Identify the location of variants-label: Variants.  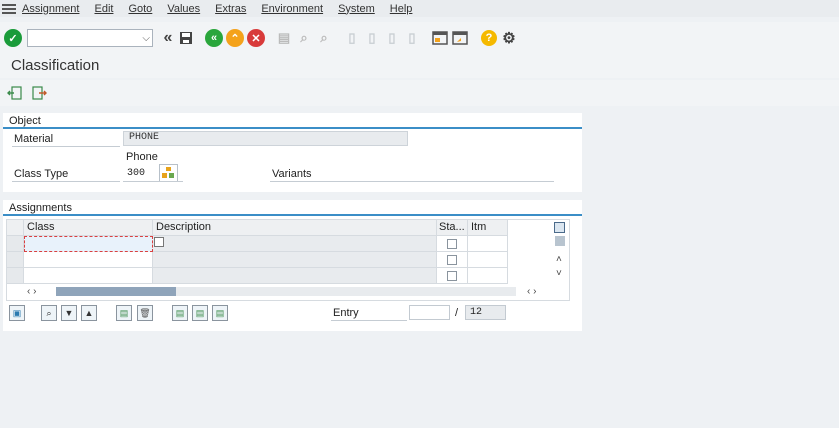
(292, 174).